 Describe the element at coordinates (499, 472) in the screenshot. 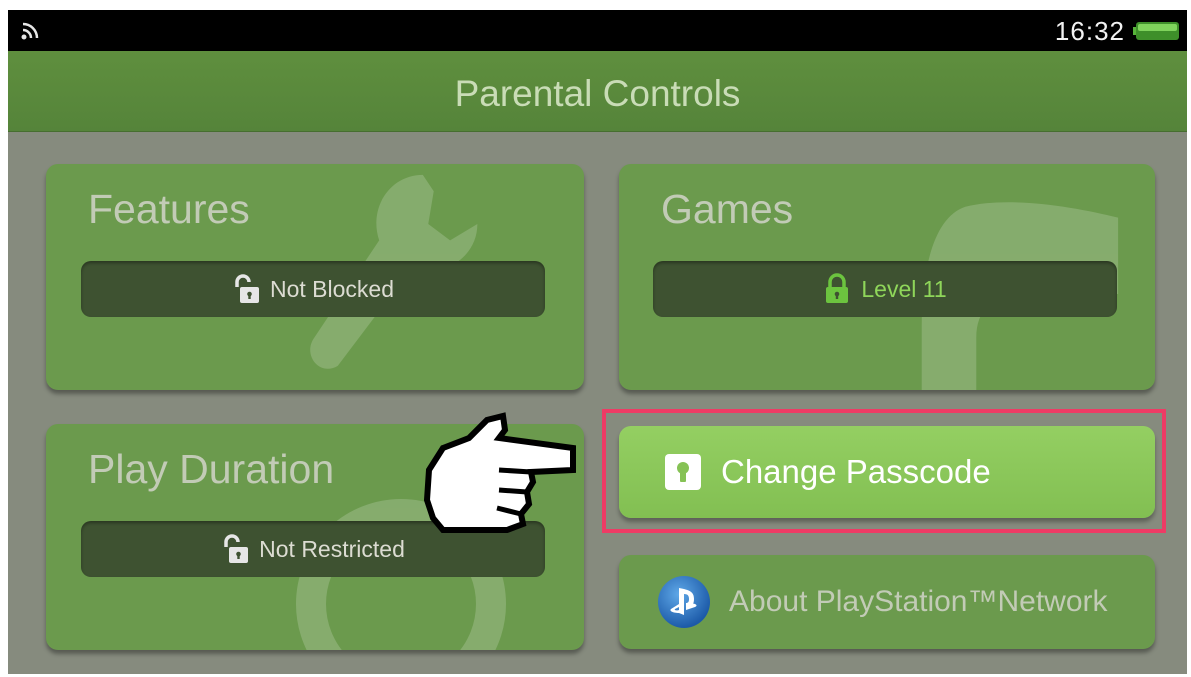

I see `pointing-hand-cursor-icon` at that location.